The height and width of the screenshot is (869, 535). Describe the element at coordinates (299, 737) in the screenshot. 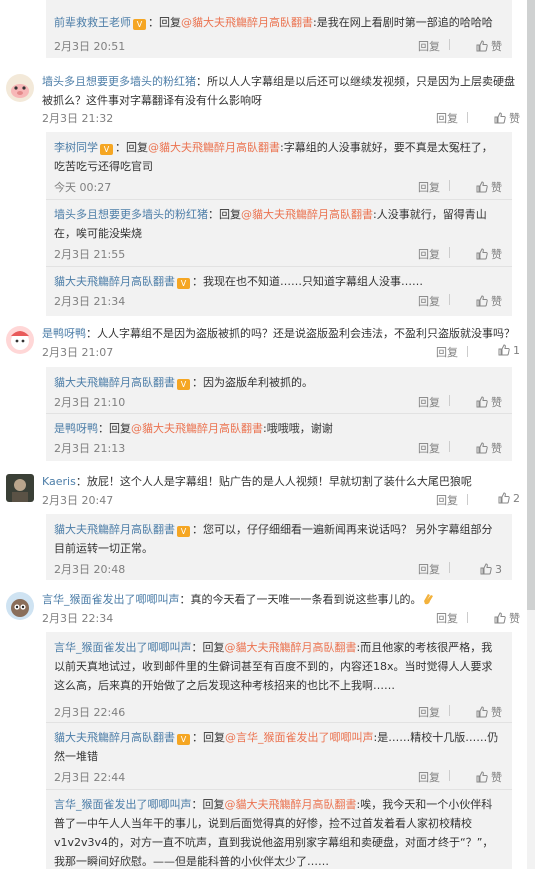

I see `mention-link: @言华_猴面雀发出了唧唧叫声` at that location.